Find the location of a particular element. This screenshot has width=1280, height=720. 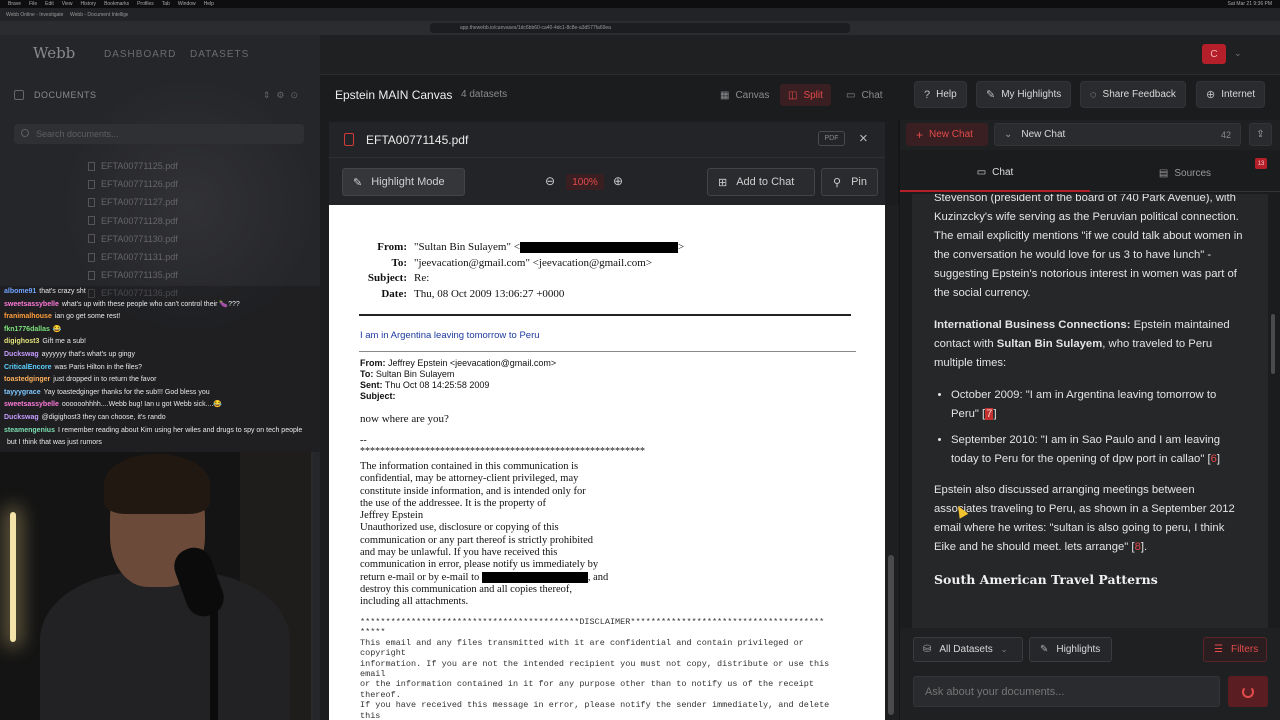

plus-icon: + is located at coordinates (920, 134).